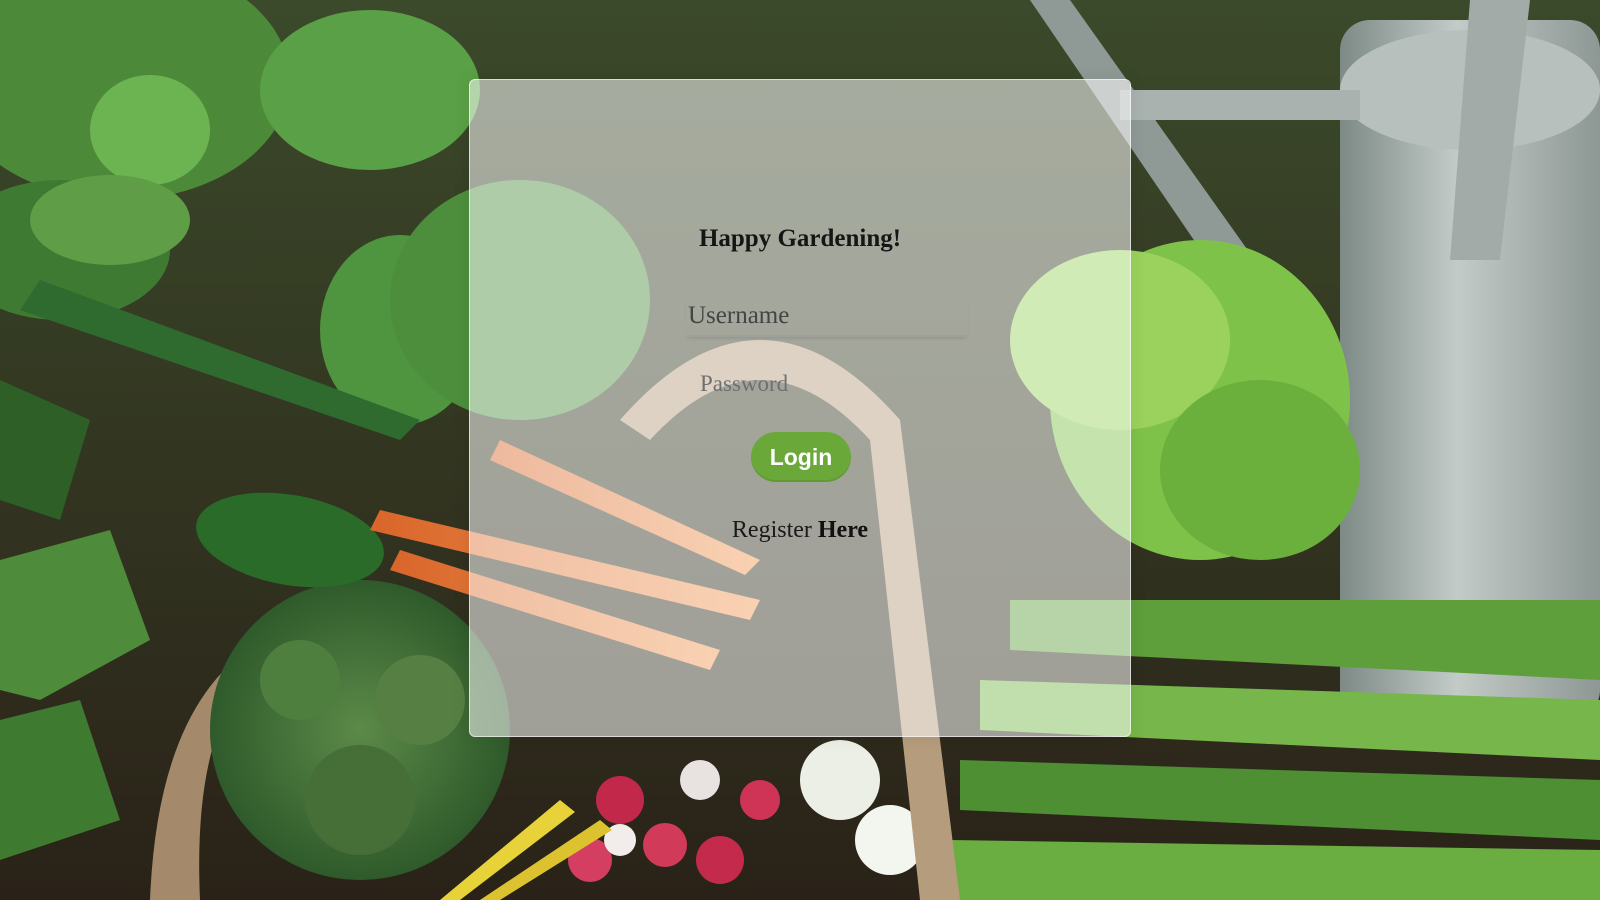 The image size is (1600, 900). I want to click on register-link: Here, so click(843, 530).